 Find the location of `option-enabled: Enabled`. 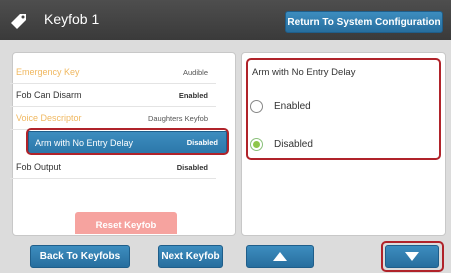

option-enabled: Enabled is located at coordinates (280, 106).